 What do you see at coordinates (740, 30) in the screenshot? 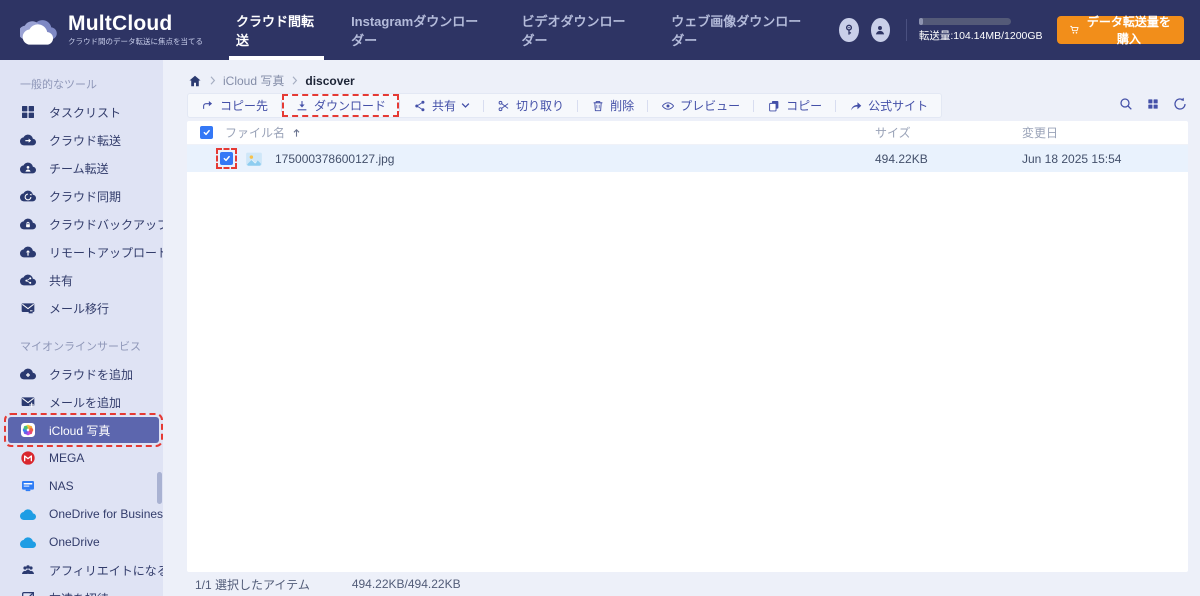
I see `nav-tab-web-image-downloader: ウェブ画像ダウンローダー` at bounding box center [740, 30].